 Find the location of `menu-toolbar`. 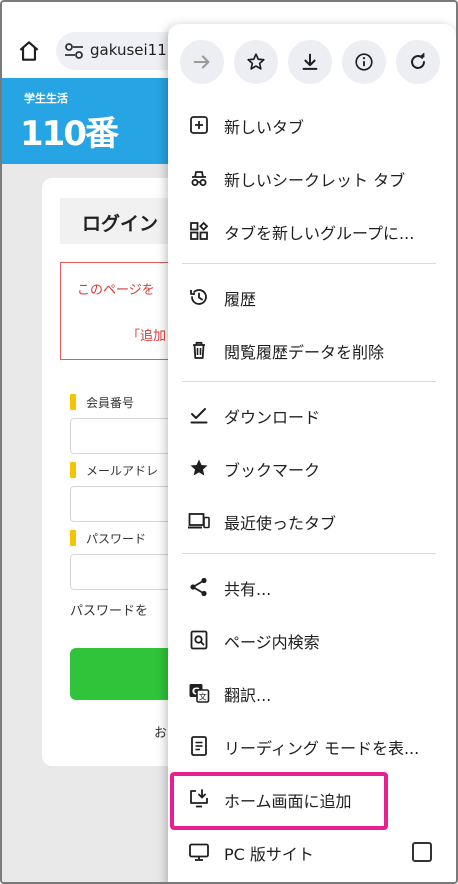

menu-toolbar is located at coordinates (312, 61).